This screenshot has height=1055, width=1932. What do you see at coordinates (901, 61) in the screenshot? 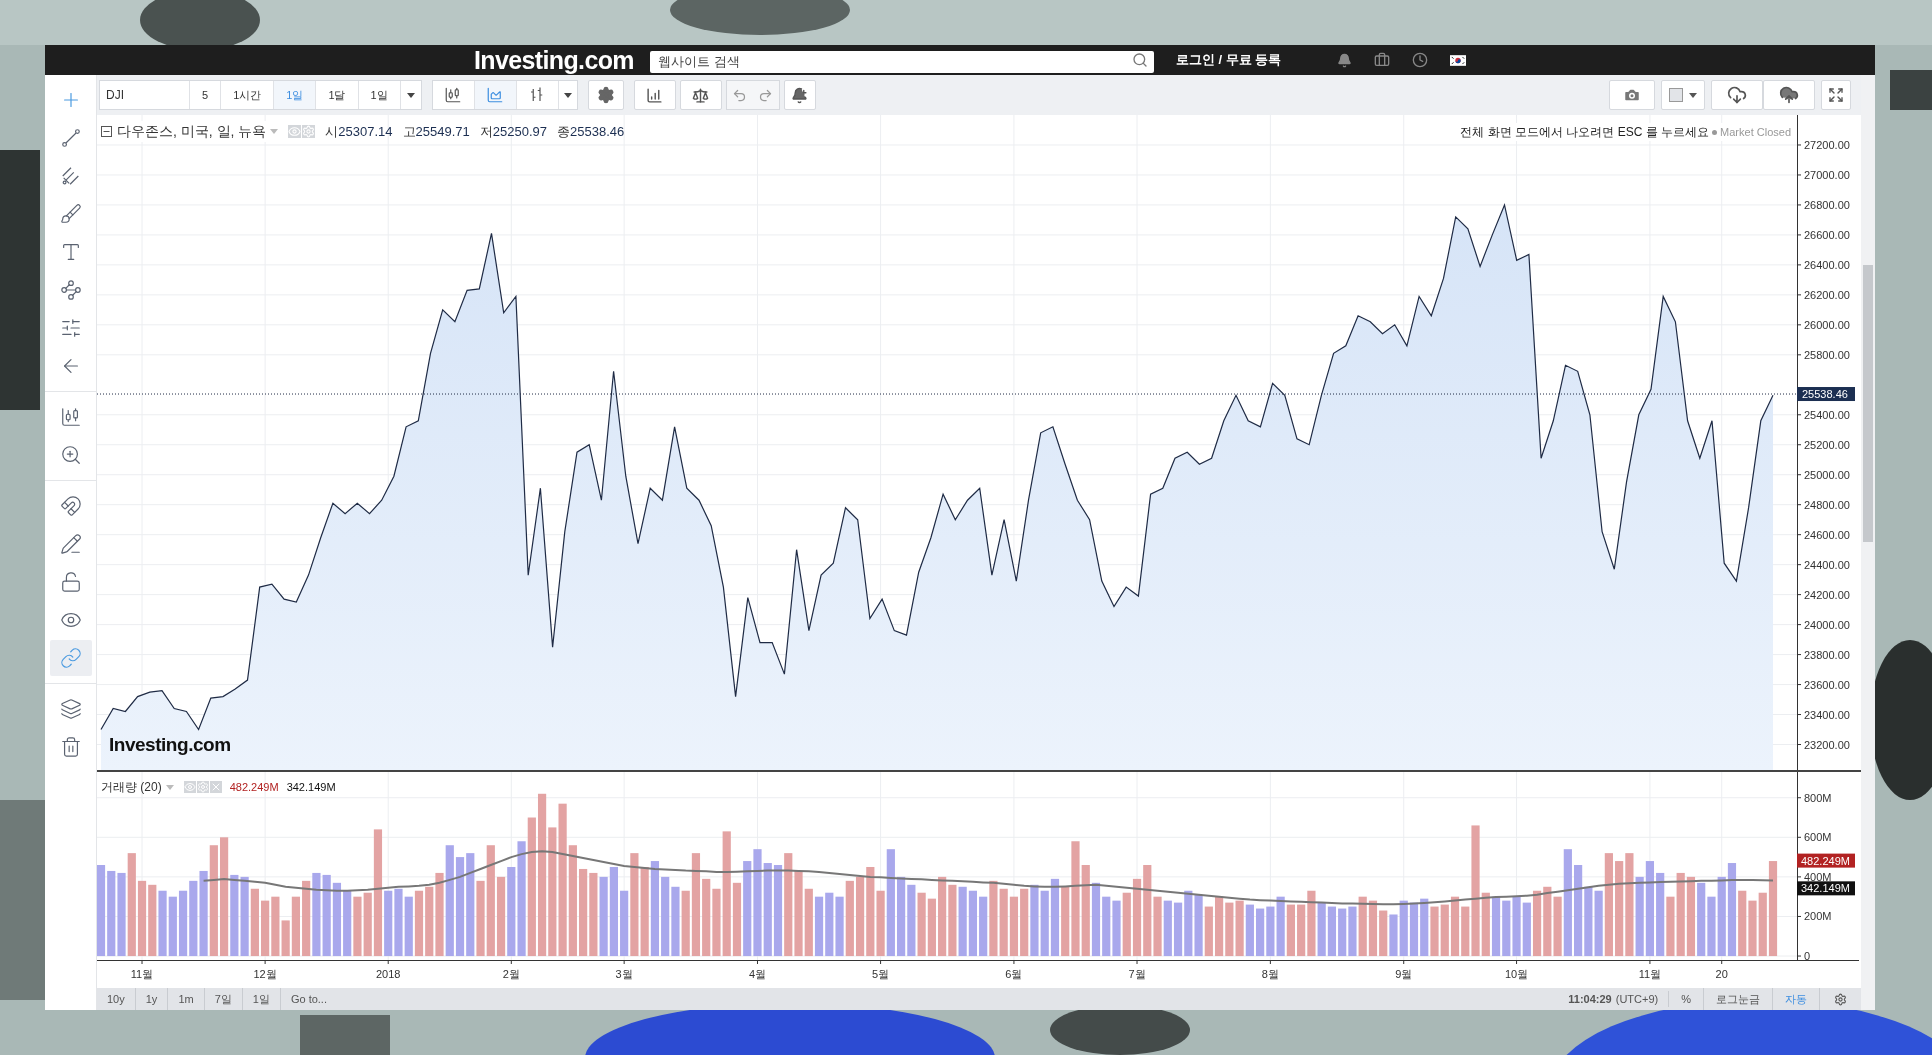
I see `search-field: 웹사이트 검색` at bounding box center [901, 61].